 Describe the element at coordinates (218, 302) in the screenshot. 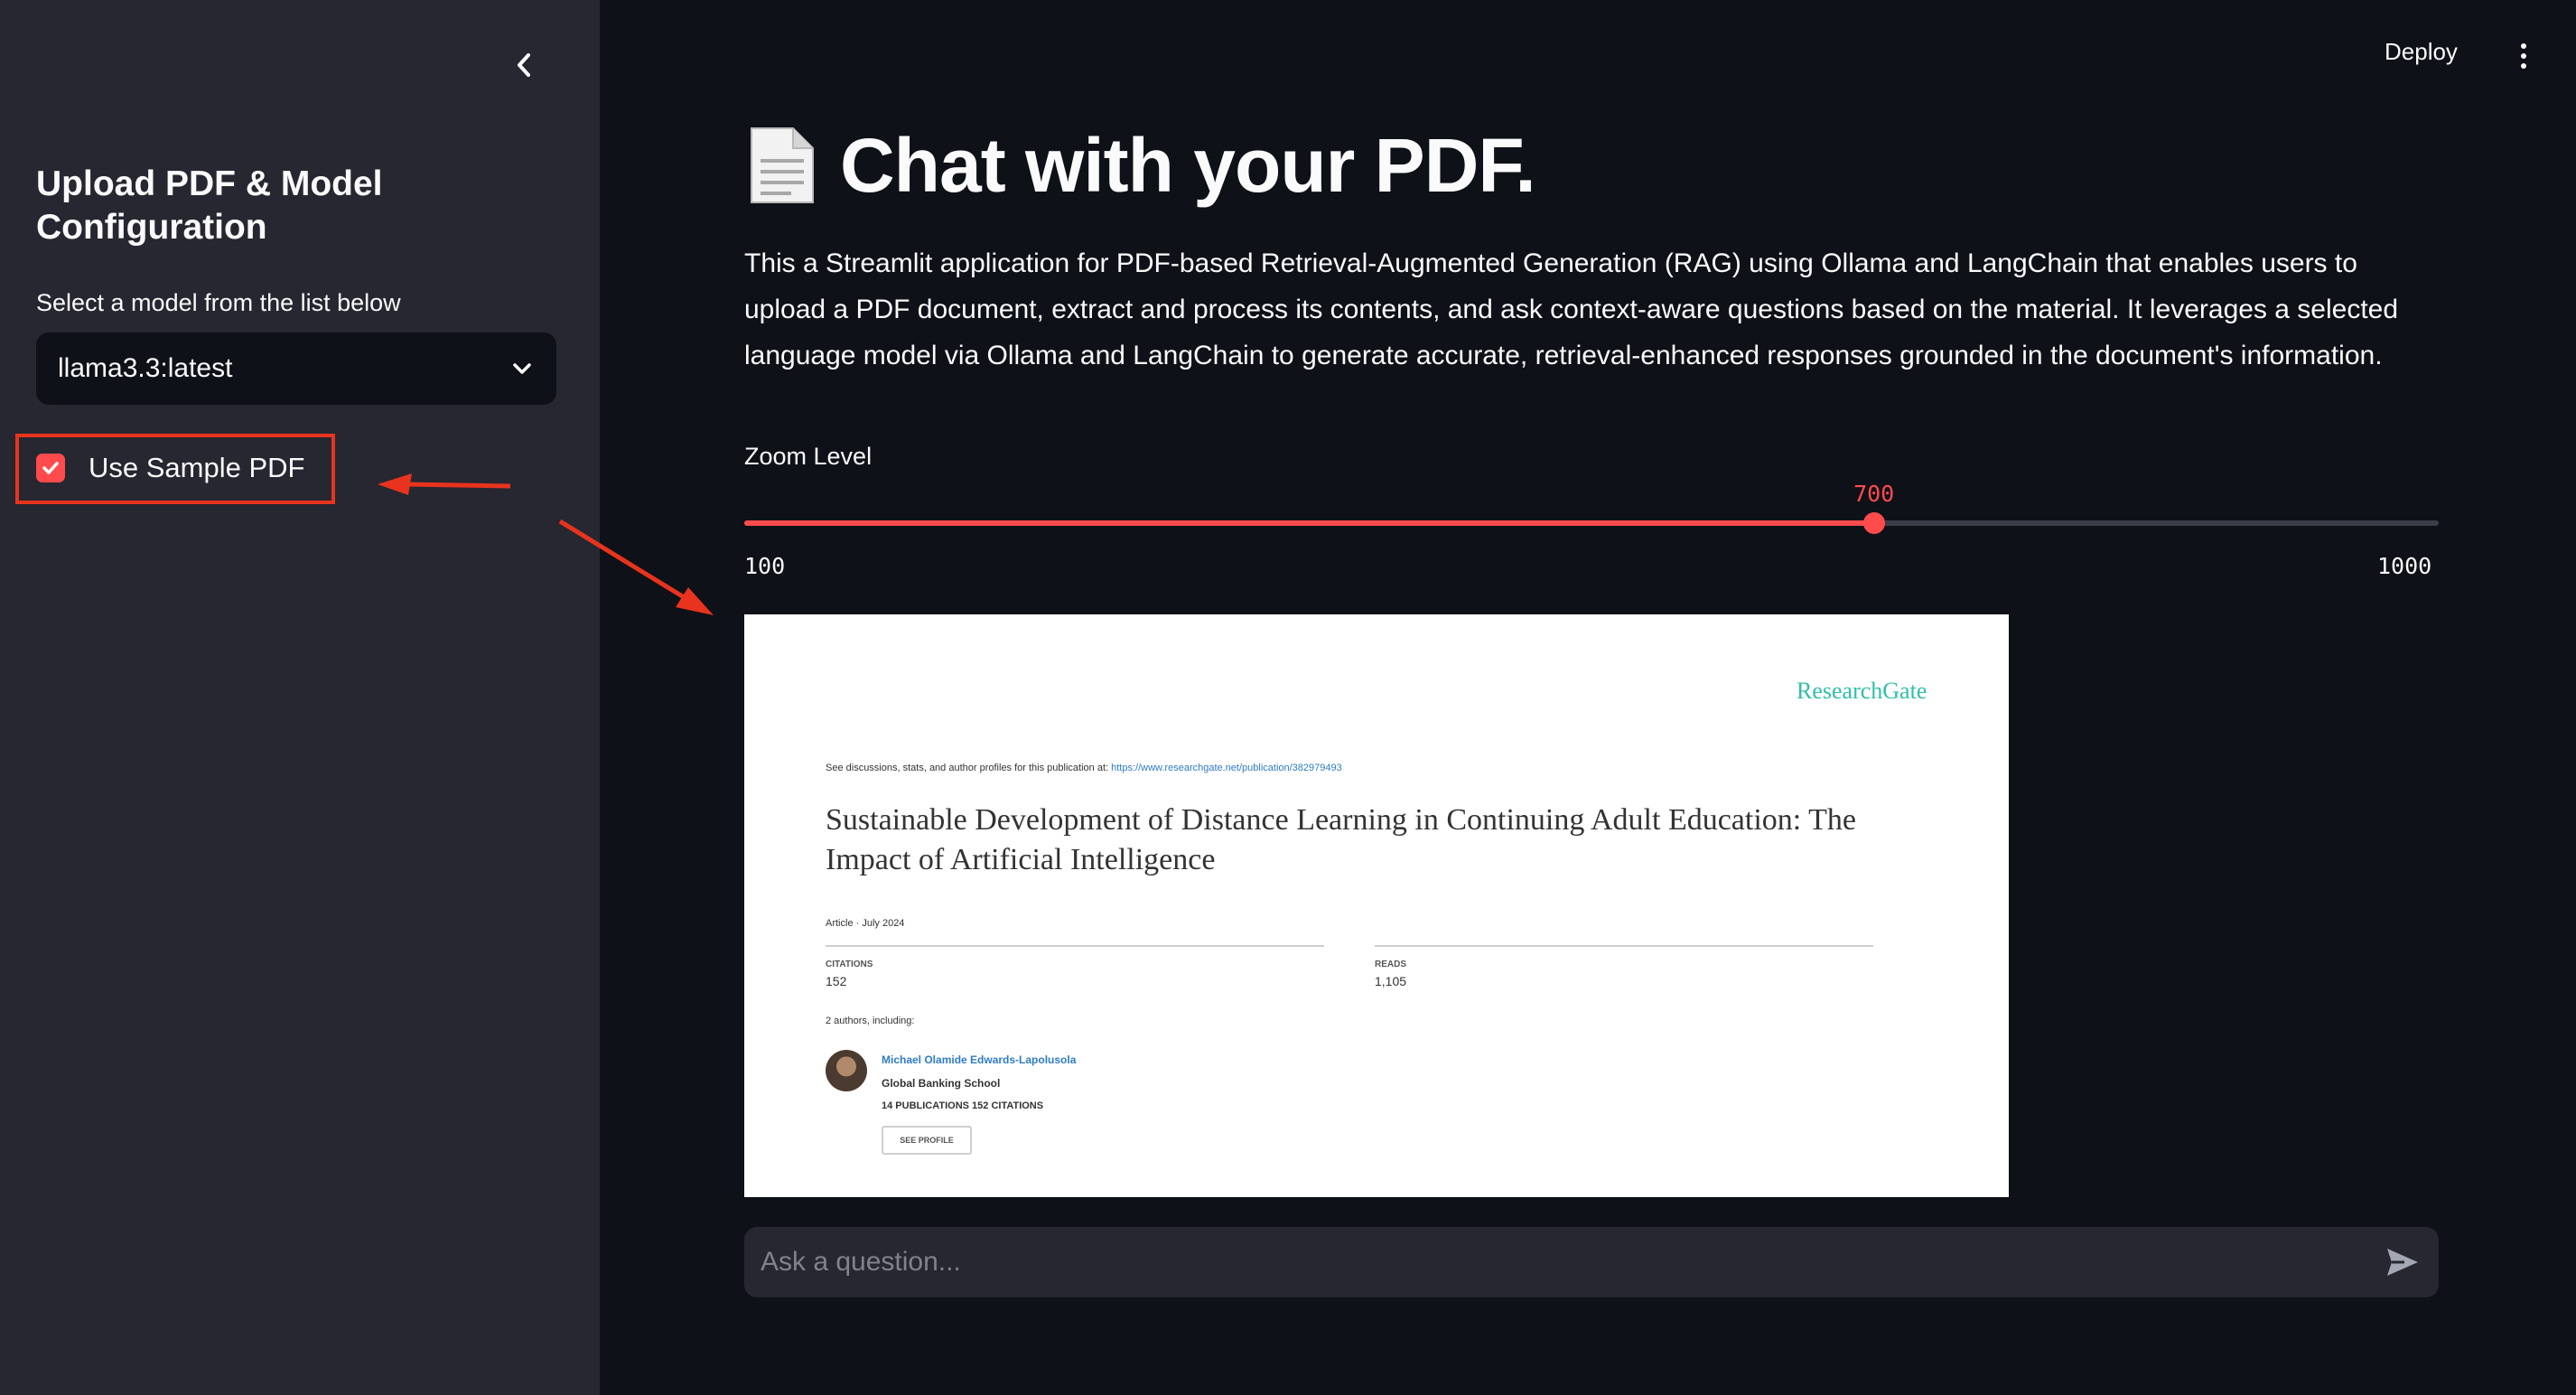

I see `model-select-label: Select a model from the list below` at that location.